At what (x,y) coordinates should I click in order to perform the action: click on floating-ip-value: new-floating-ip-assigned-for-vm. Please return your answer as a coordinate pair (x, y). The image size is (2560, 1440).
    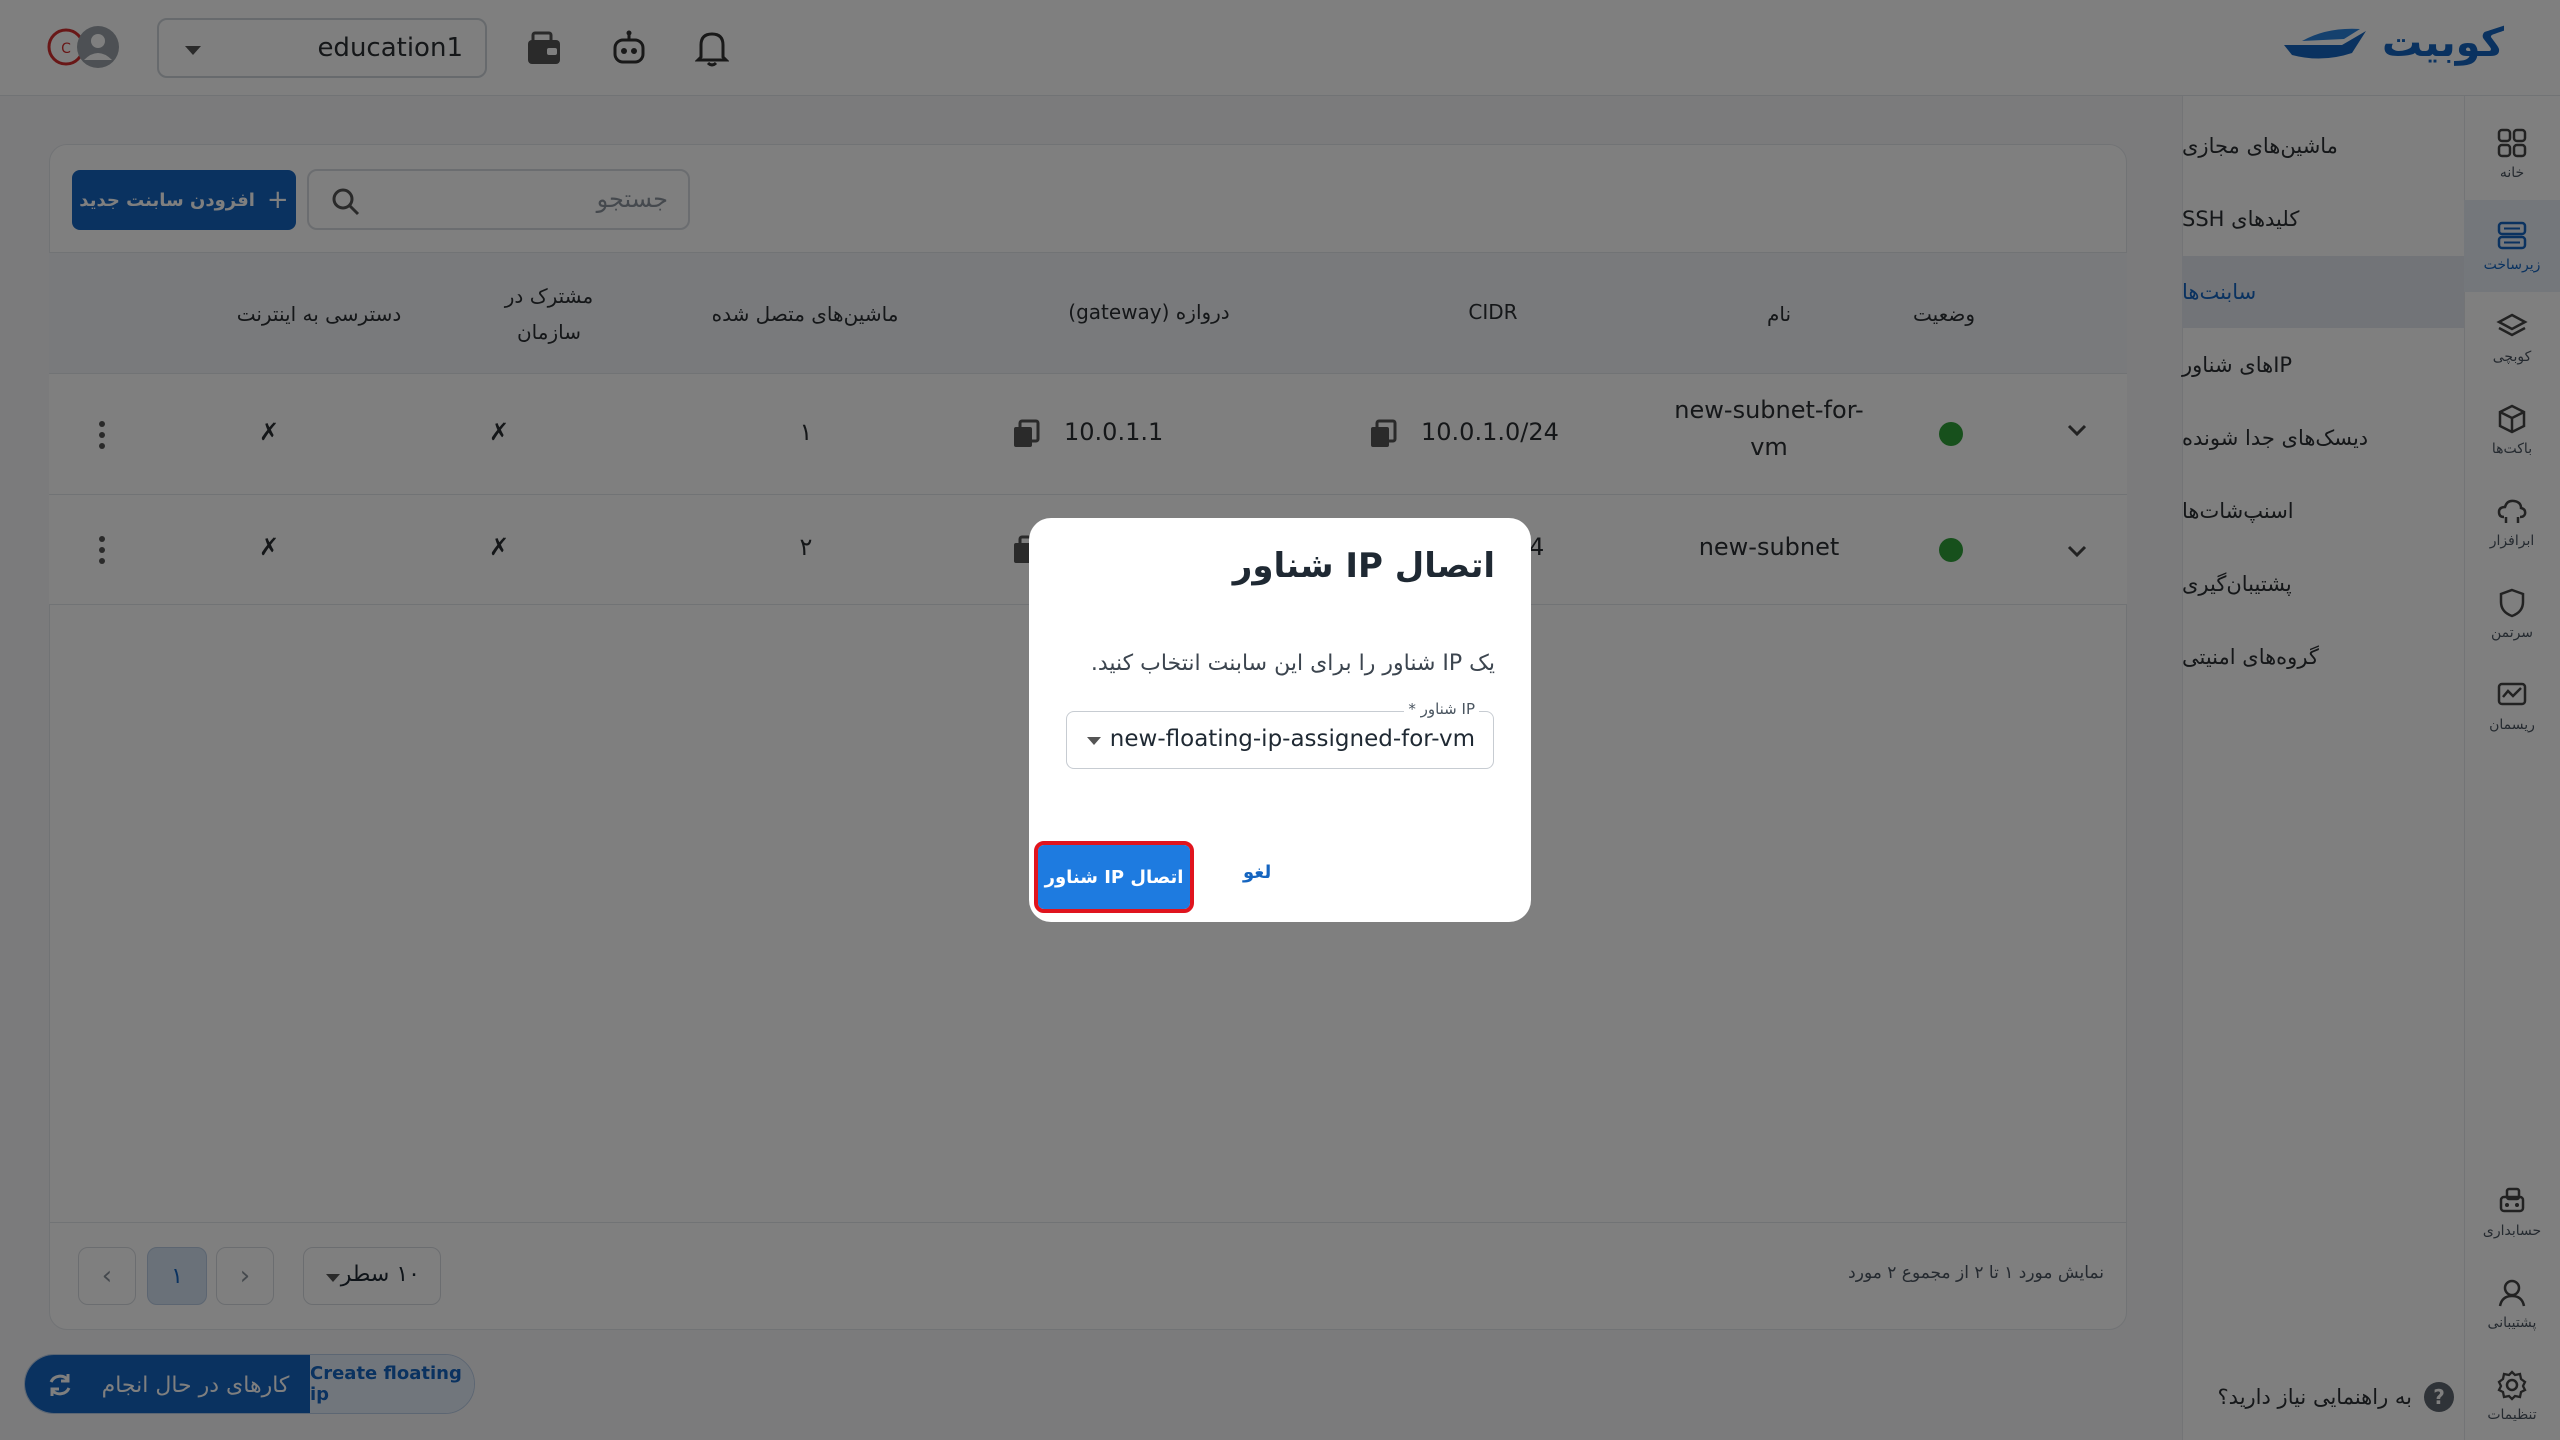
    Looking at the image, I should click on (1292, 739).